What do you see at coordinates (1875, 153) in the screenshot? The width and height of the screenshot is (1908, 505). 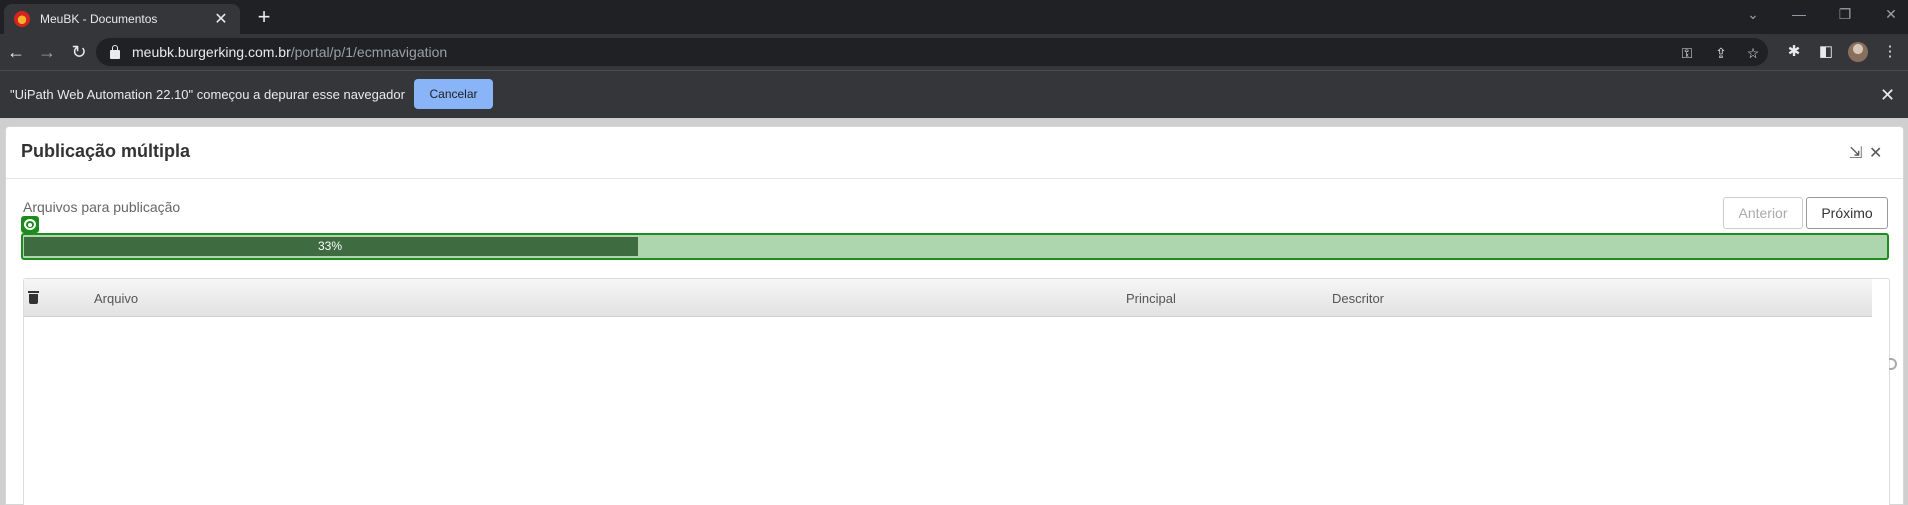 I see `close-modal-icon: ✕` at bounding box center [1875, 153].